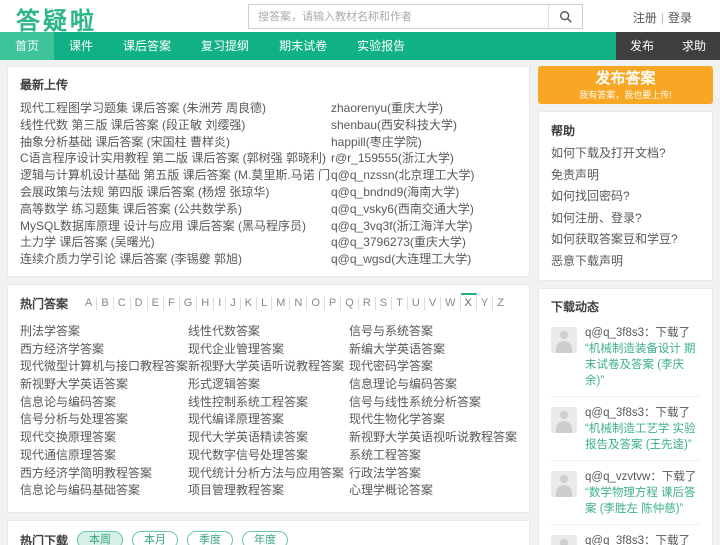 This screenshot has height=545, width=720. Describe the element at coordinates (175, 142) in the screenshot. I see `upload-title-link: 抽象分析基础 课后答案 (宋国柱 曹样炎)` at that location.